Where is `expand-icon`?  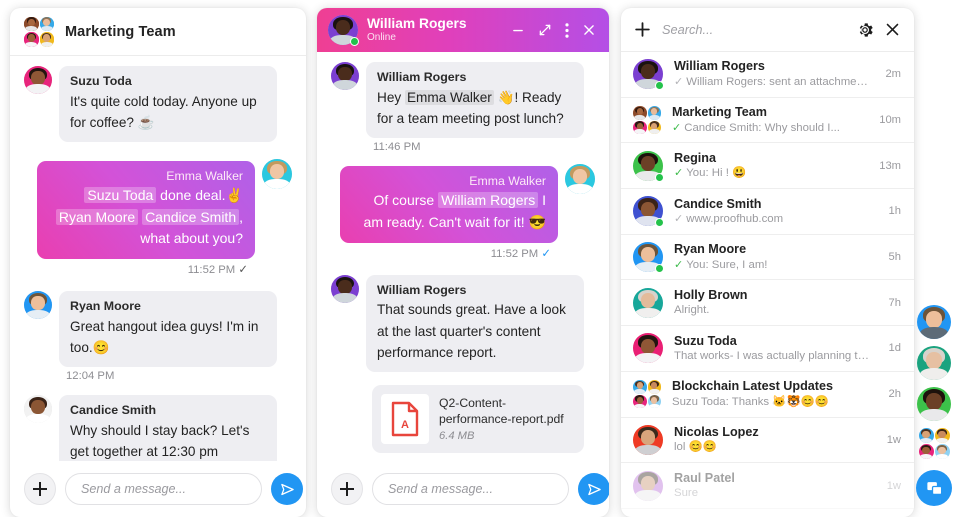
expand-icon is located at coordinates (545, 30).